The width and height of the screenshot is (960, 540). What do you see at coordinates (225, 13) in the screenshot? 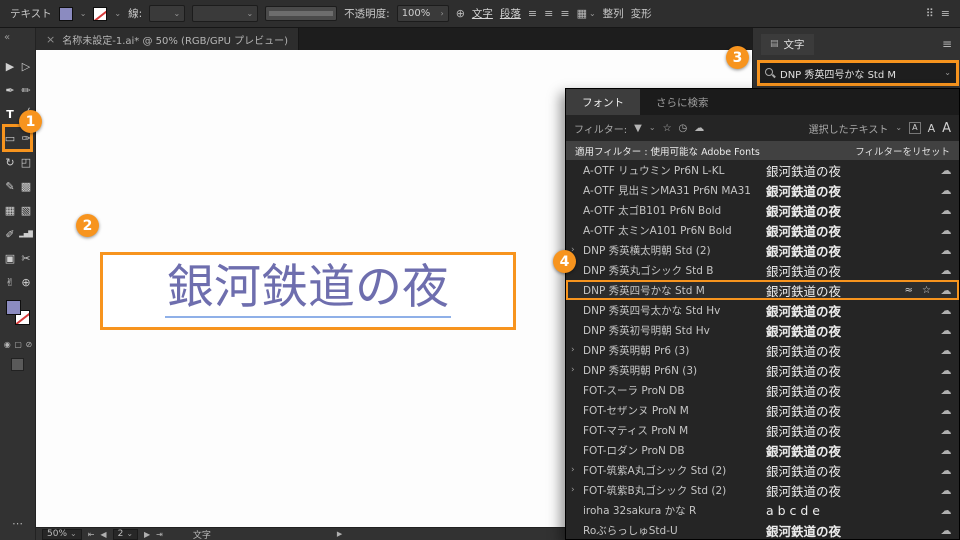
I see `brush-definition-dropdown: ⌄` at bounding box center [225, 13].